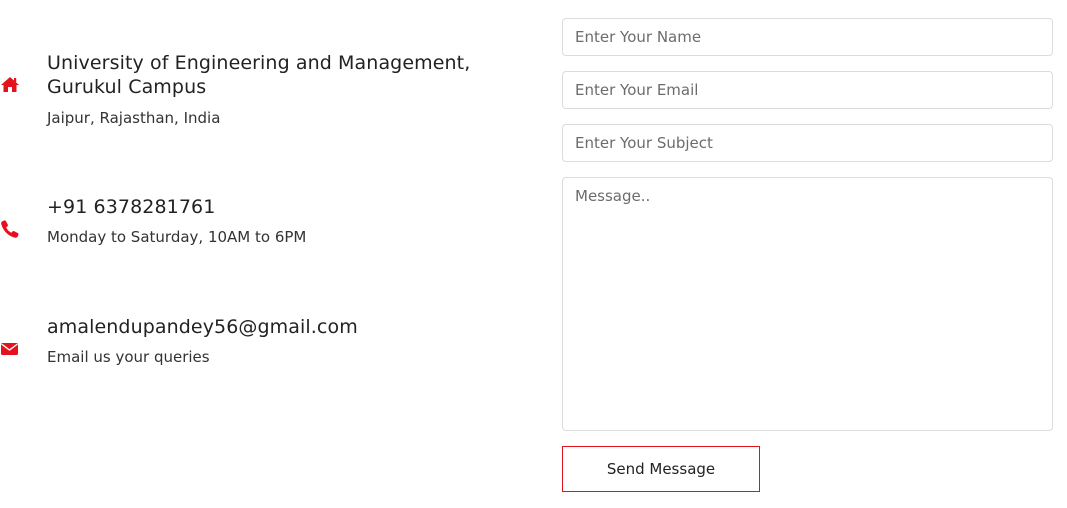  Describe the element at coordinates (807, 143) in the screenshot. I see `subject-input` at that location.